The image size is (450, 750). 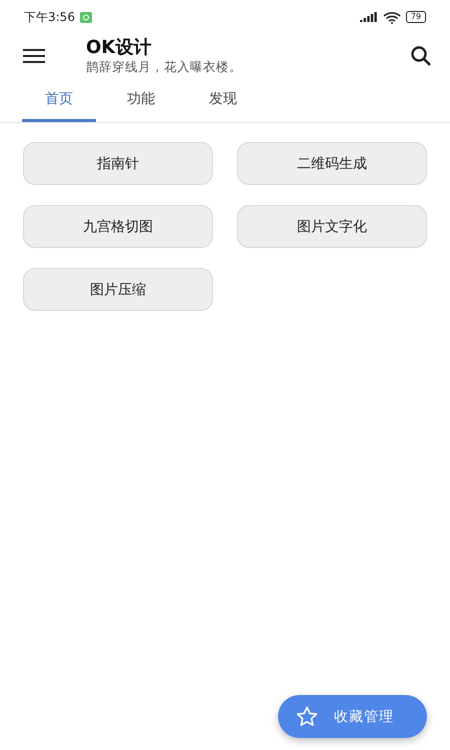 What do you see at coordinates (352, 716) in the screenshot?
I see `favorites-button: 收藏管理` at bounding box center [352, 716].